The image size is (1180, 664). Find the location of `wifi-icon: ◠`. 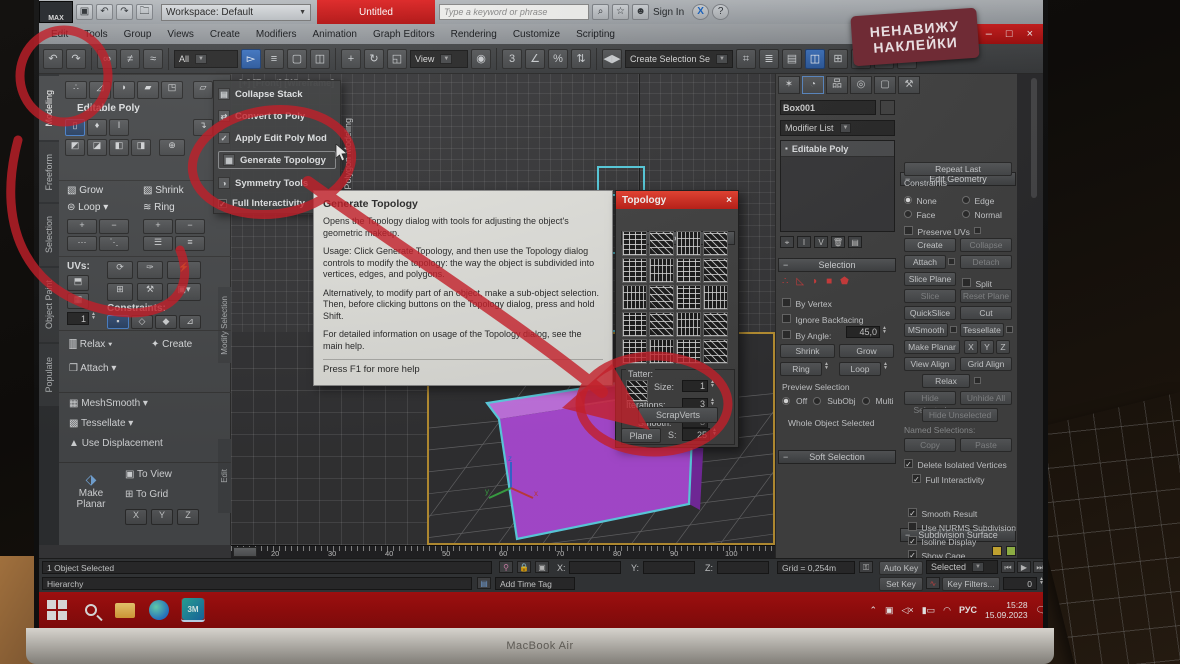

wifi-icon: ◠ is located at coordinates (947, 610).